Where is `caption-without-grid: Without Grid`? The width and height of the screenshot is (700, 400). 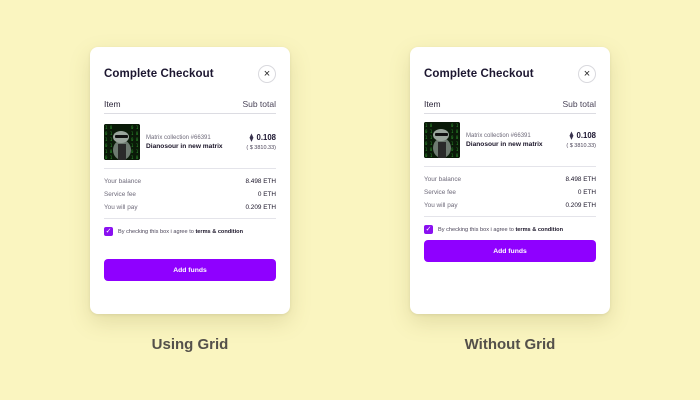 caption-without-grid: Without Grid is located at coordinates (510, 344).